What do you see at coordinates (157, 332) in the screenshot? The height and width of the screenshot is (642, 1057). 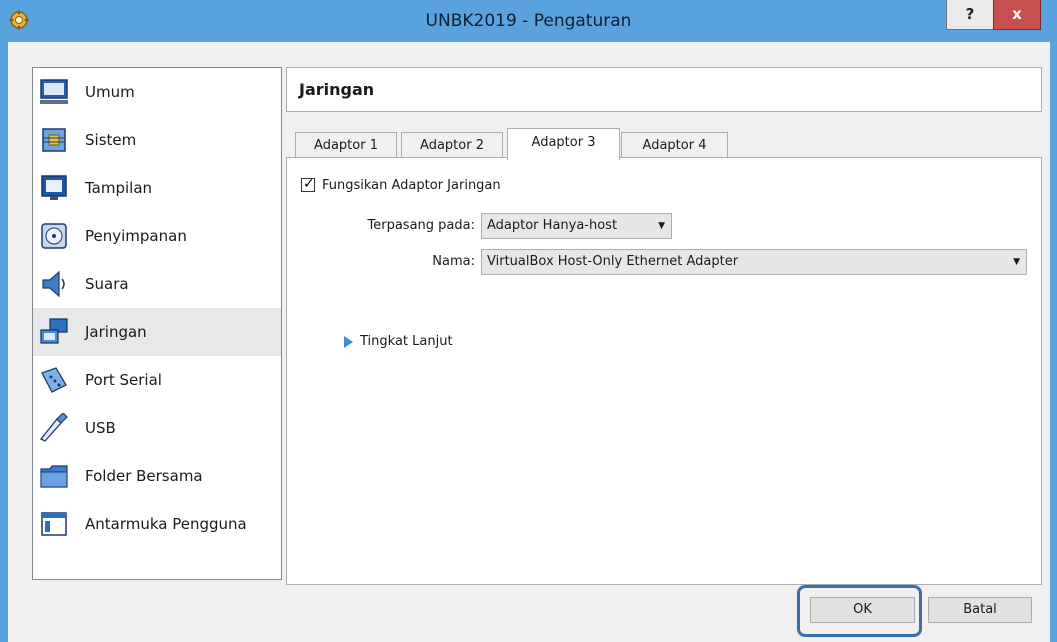 I see `sidebar-item-jaringan: Jaringan` at bounding box center [157, 332].